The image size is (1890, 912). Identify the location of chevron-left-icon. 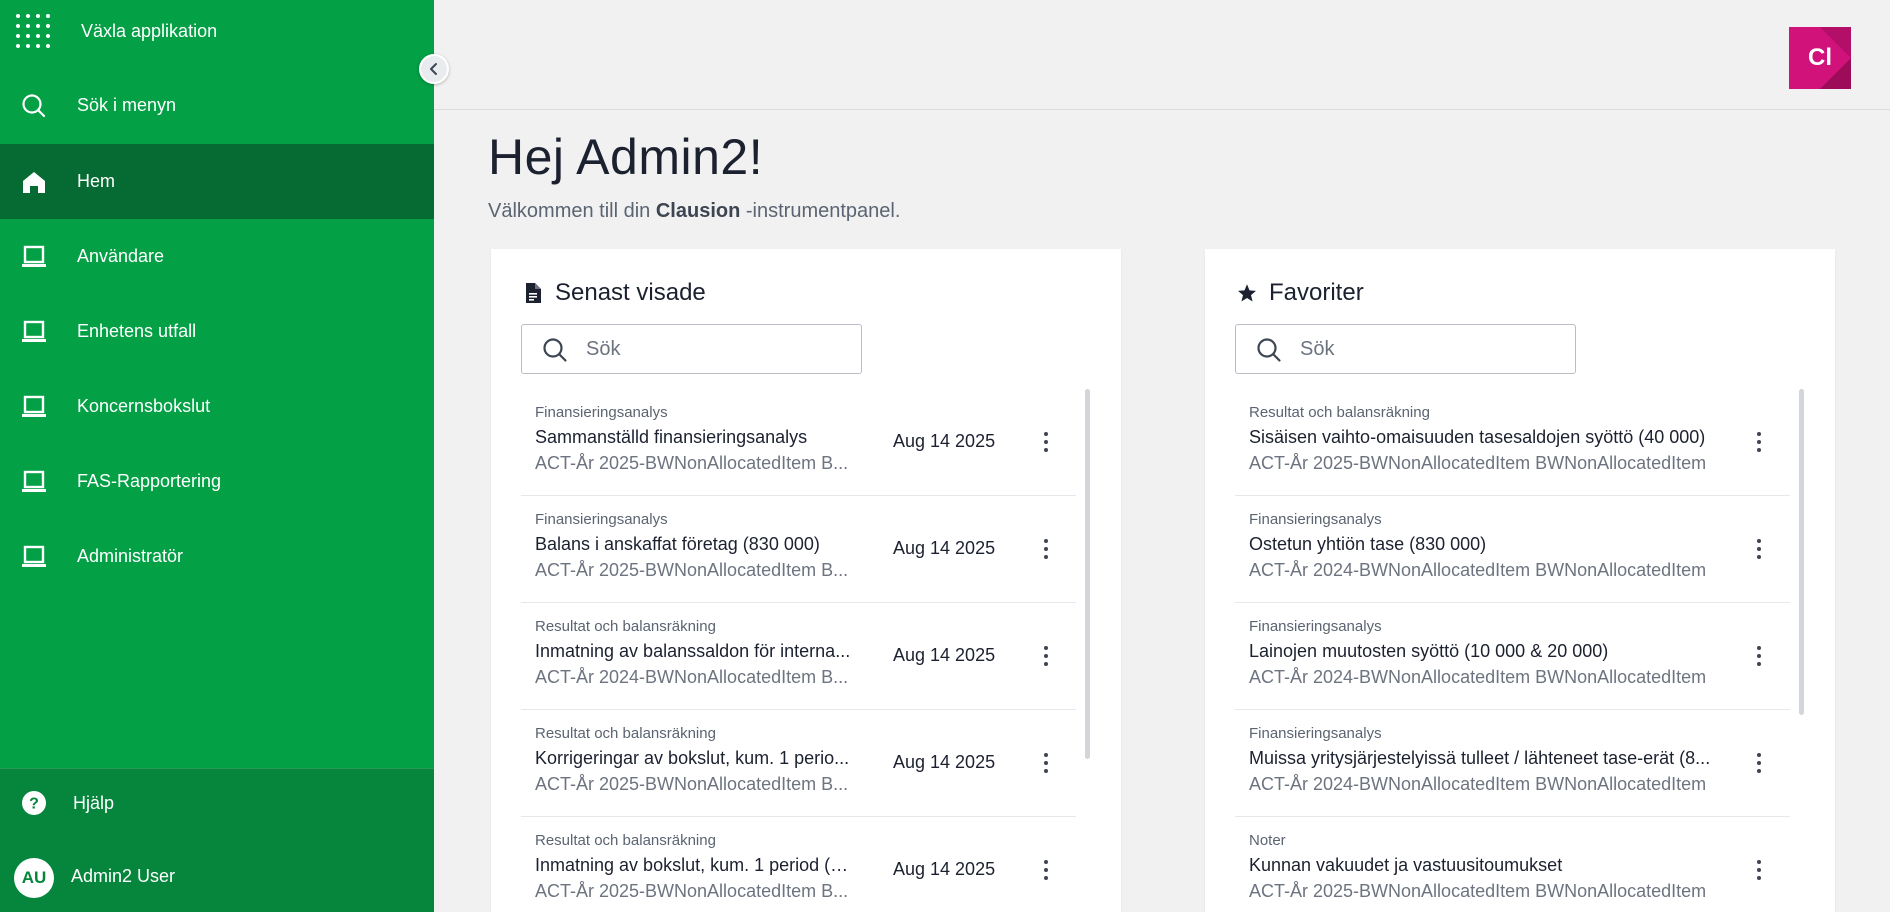
(433, 69).